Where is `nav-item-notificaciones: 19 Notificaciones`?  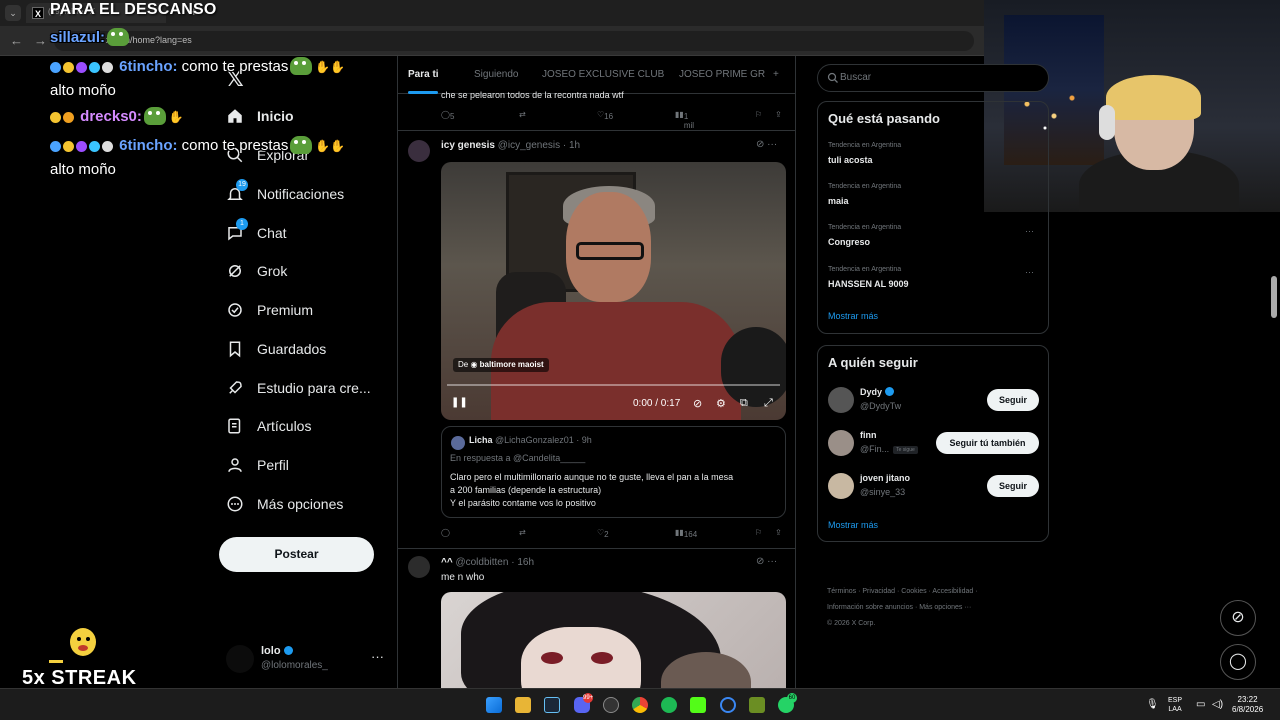
nav-item-notificaciones: 19 Notificaciones is located at coordinates (285, 194).